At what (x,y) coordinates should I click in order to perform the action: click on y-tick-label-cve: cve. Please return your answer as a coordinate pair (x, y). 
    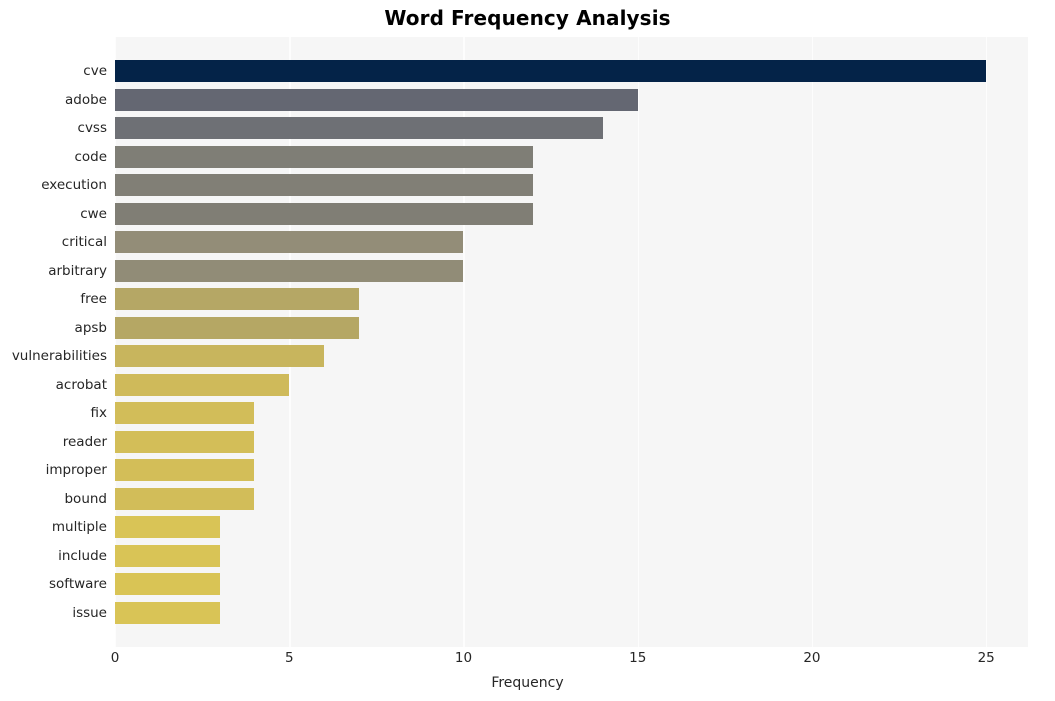
    Looking at the image, I should click on (95, 71).